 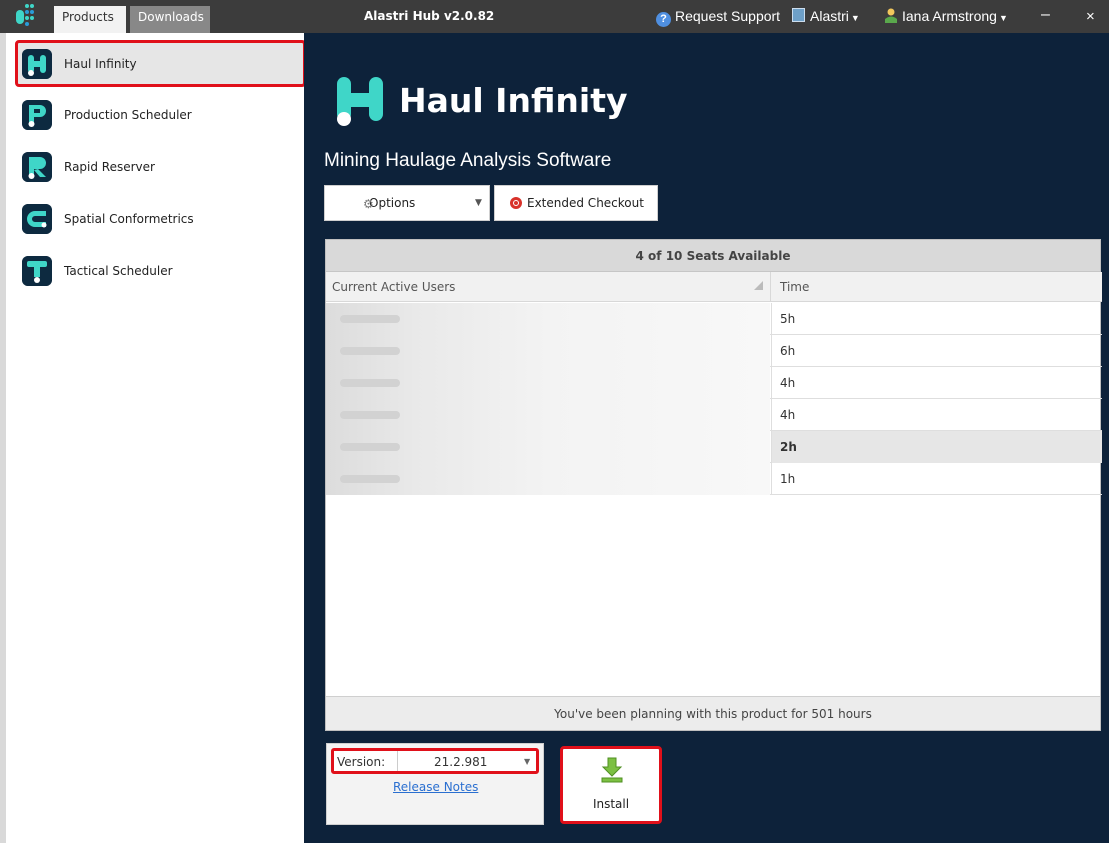 I want to click on org-label: Alastri, so click(x=829, y=16).